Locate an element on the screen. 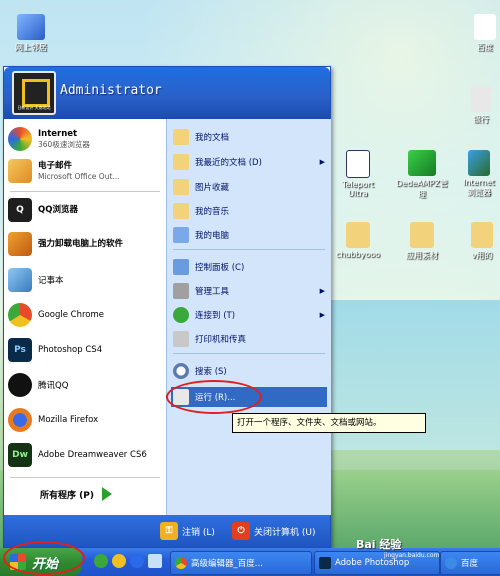 Image resolution: width=500 pixels, height=576 pixels. place-my-computer: 我的电脑 is located at coordinates (250, 235).